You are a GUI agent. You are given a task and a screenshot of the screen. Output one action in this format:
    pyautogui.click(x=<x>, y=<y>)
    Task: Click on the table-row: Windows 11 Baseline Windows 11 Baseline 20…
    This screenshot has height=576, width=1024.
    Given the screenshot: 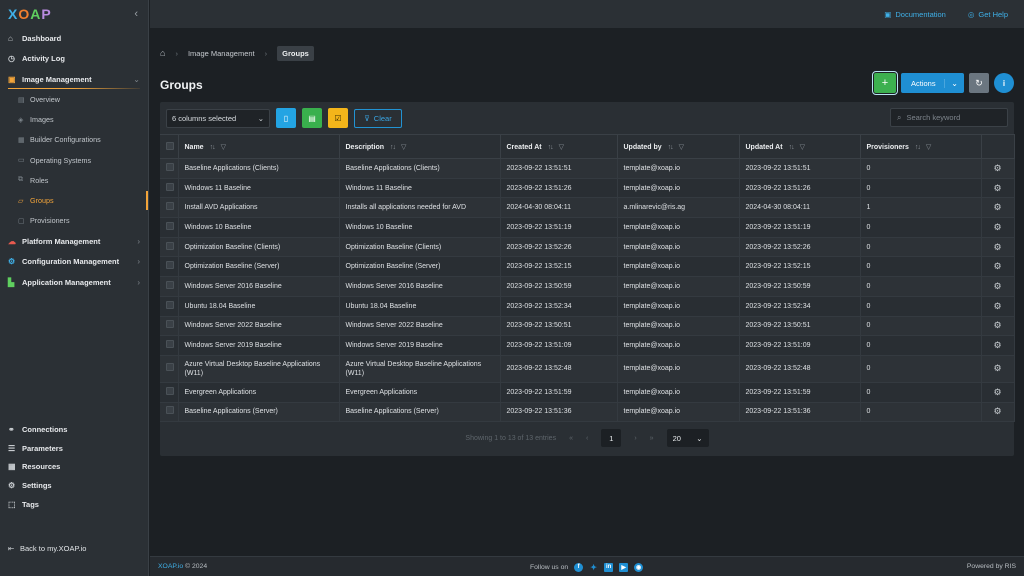 What is the action you would take?
    pyautogui.click(x=587, y=188)
    